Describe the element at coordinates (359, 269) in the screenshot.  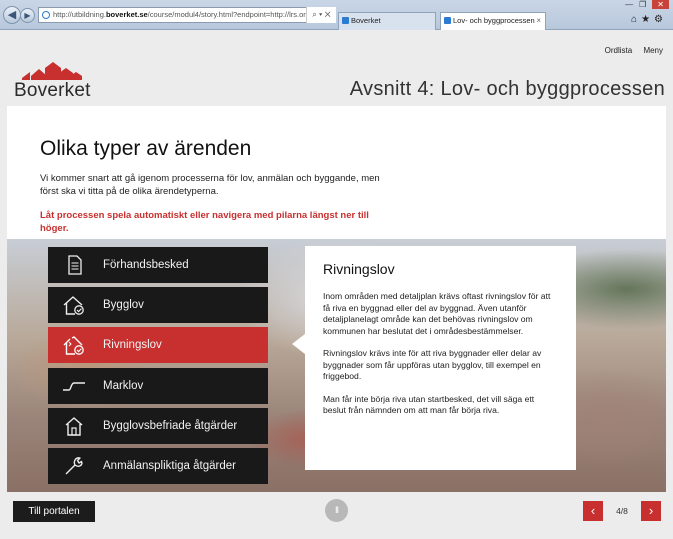
I see `panel-title: Rivningslov` at that location.